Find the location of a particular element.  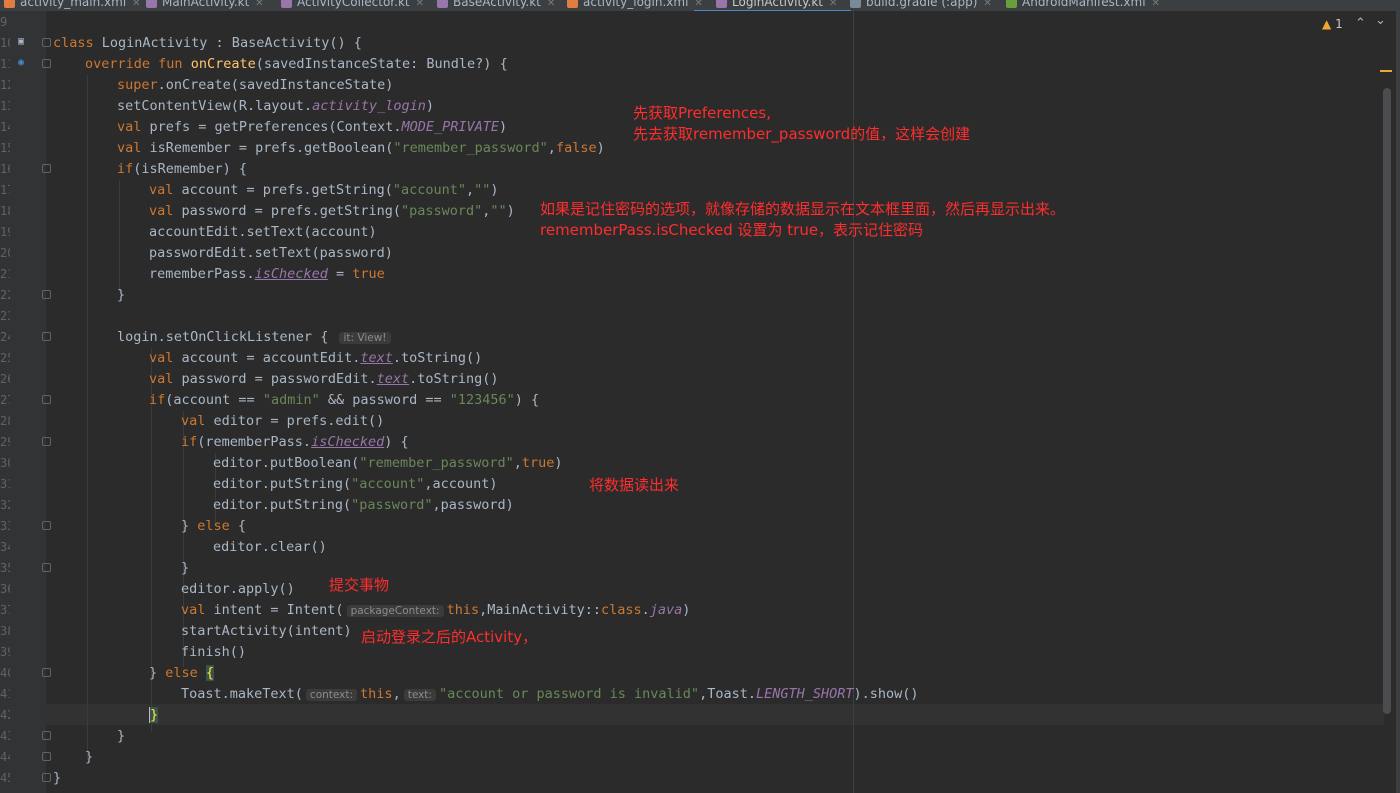

code-line-21: rememberPass.isChecked = true is located at coordinates (267, 274).